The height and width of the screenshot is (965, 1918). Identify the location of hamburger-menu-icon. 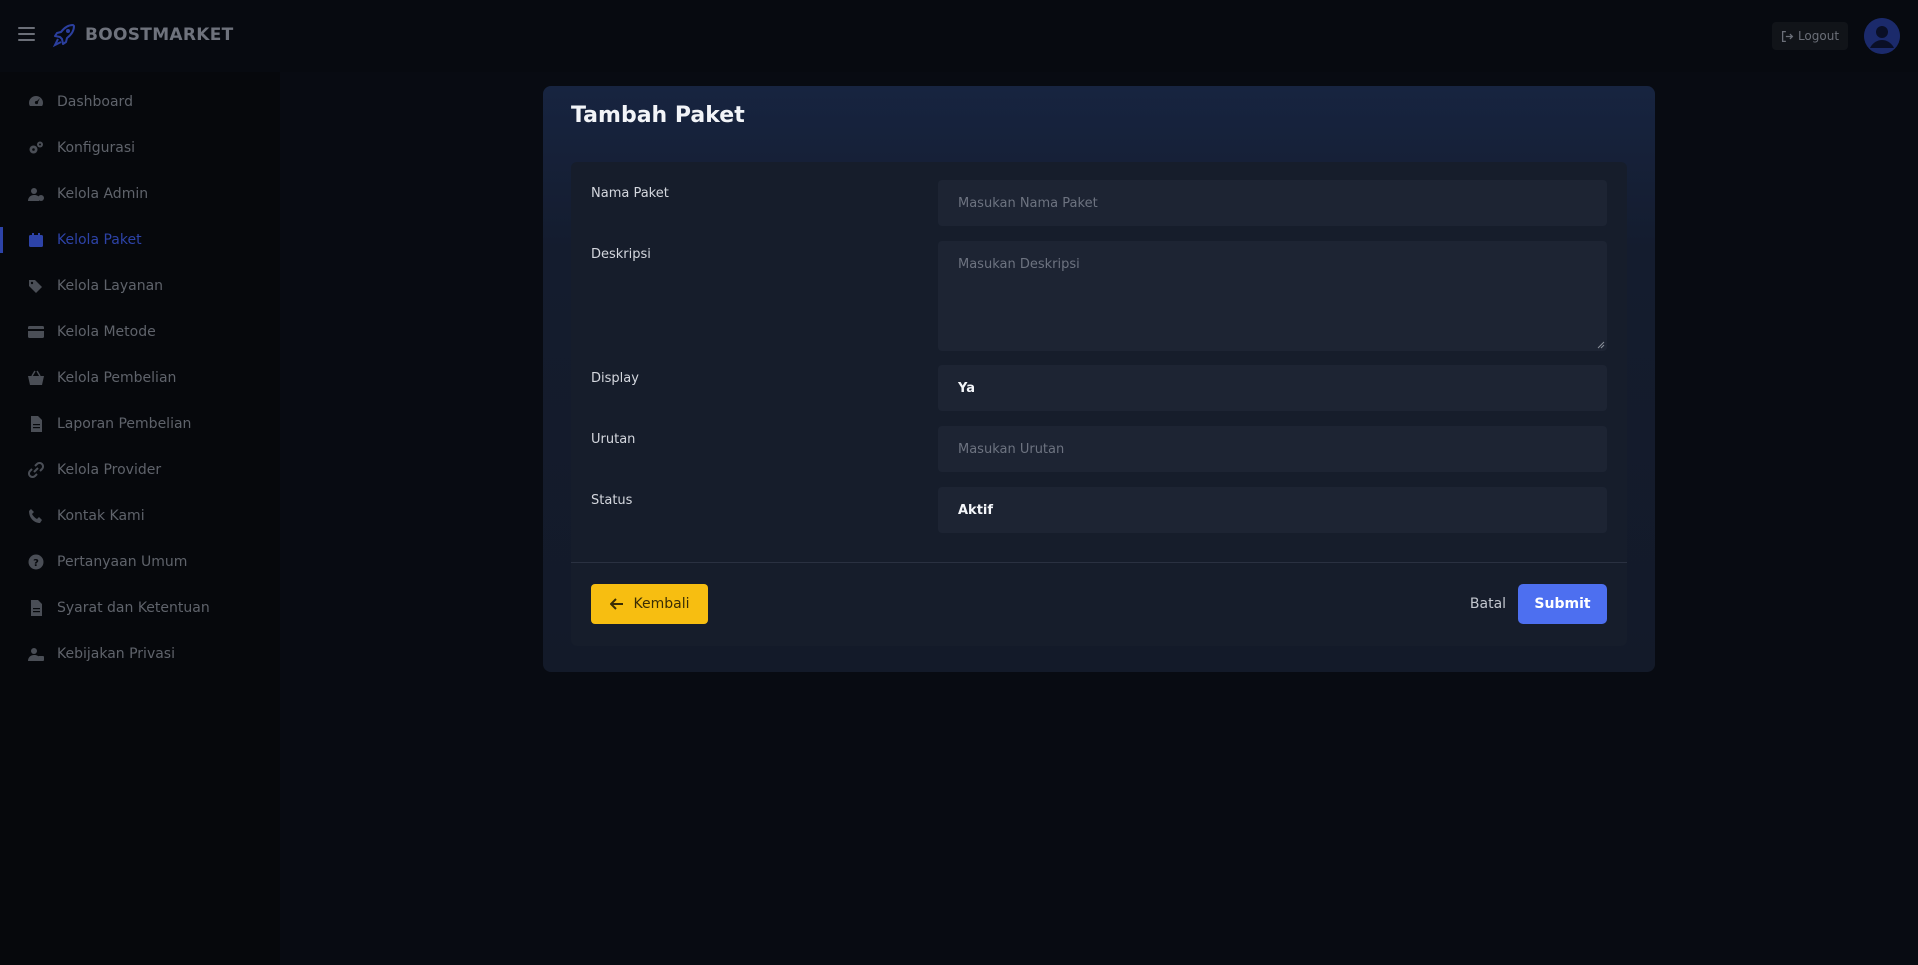
(26, 34).